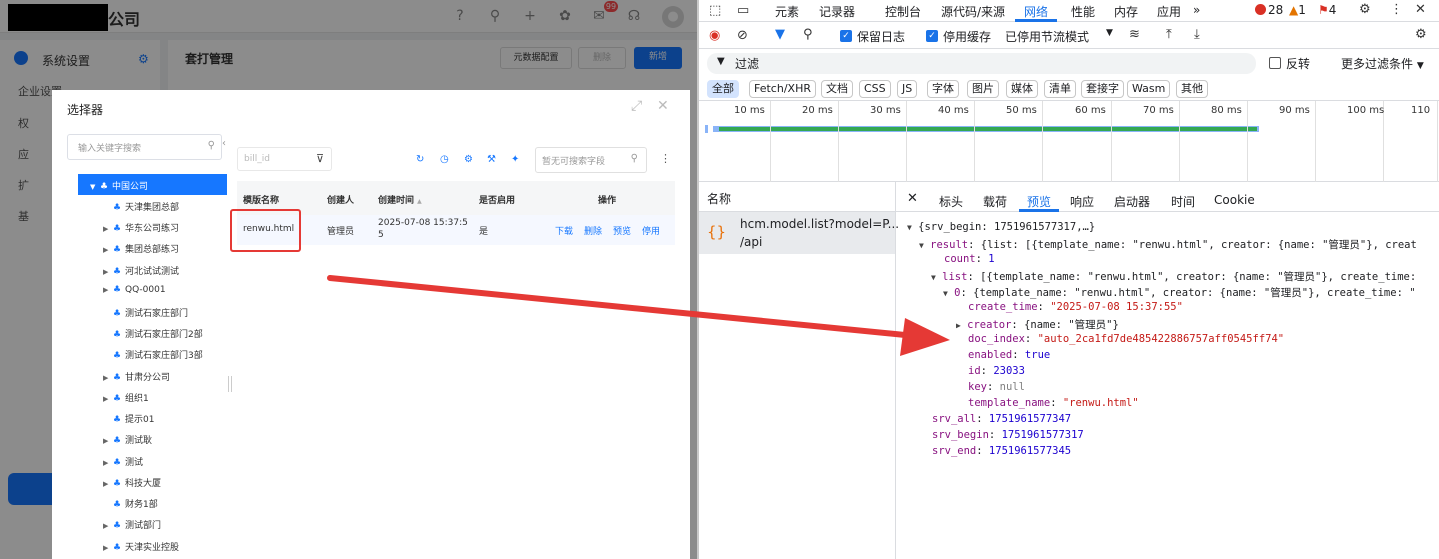  I want to click on close-detail-icon: ✕, so click(912, 198).